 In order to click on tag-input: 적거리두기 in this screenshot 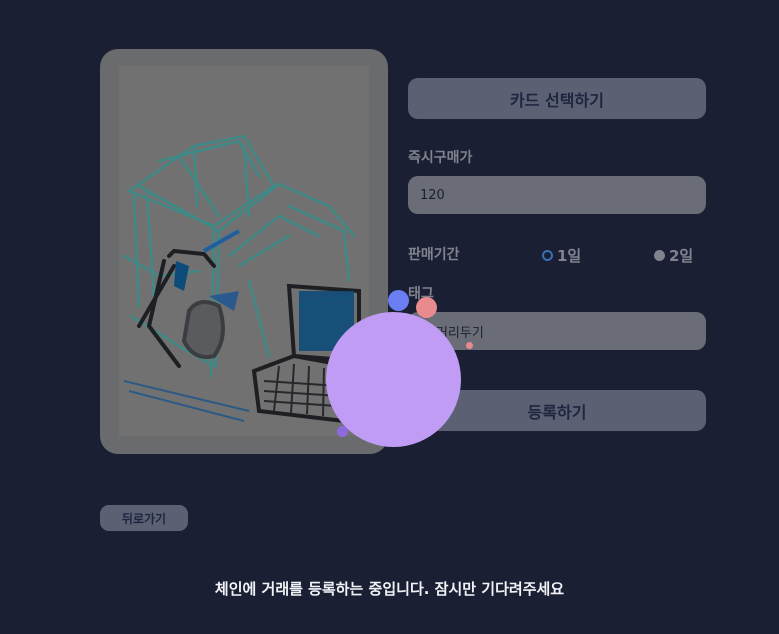, I will do `click(557, 331)`.